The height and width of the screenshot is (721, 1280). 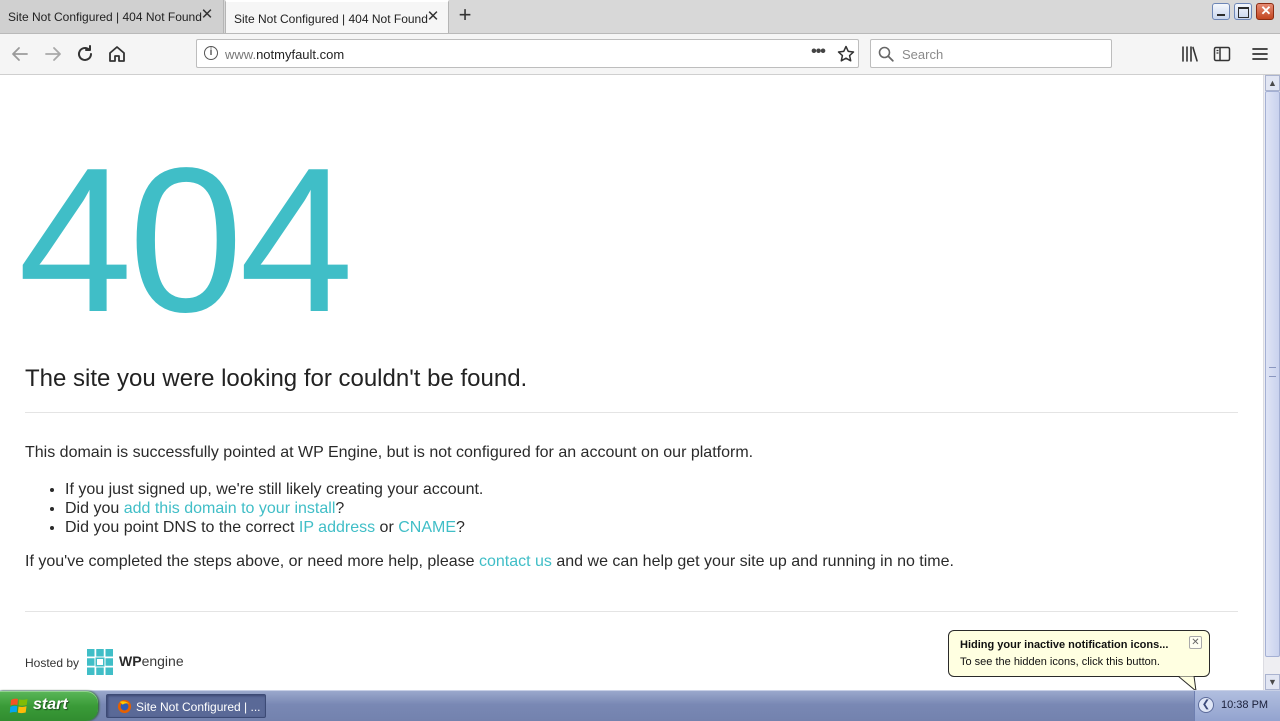 What do you see at coordinates (1195, 642) in the screenshot?
I see `balloon-close-icon: ✕` at bounding box center [1195, 642].